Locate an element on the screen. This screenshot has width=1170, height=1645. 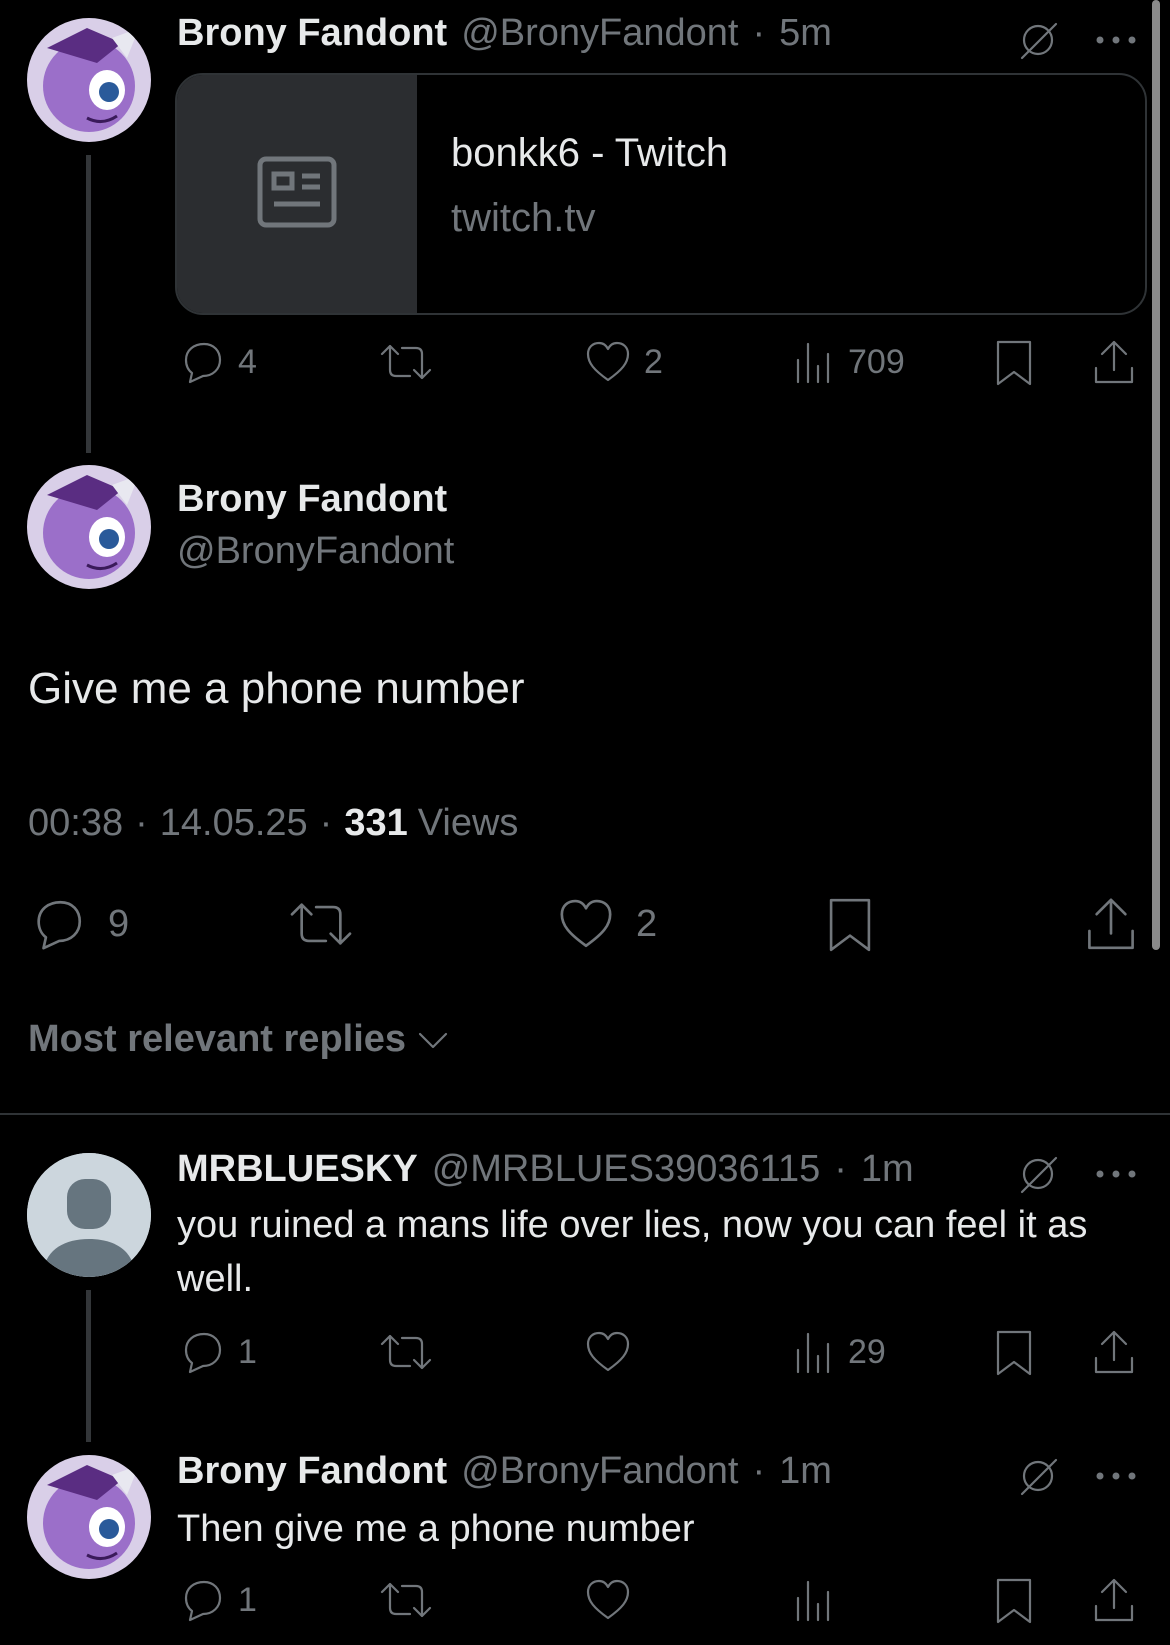
card-thumbnail is located at coordinates (297, 194).